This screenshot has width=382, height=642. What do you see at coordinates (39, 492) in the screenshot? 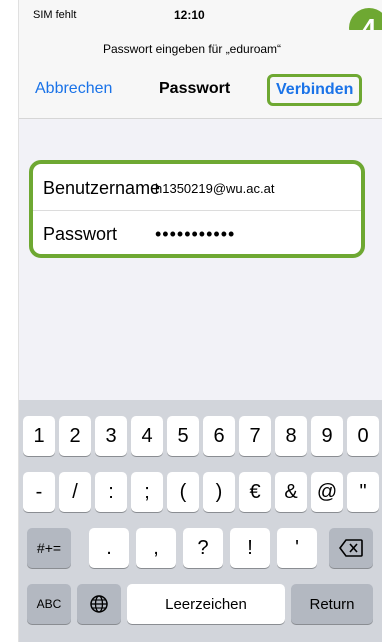
I see `key-row20: -` at bounding box center [39, 492].